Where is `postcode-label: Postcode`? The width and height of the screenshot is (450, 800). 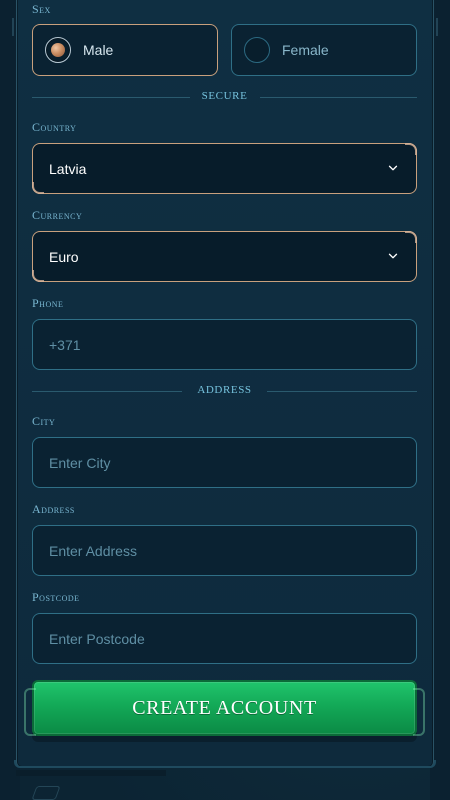 postcode-label: Postcode is located at coordinates (56, 597).